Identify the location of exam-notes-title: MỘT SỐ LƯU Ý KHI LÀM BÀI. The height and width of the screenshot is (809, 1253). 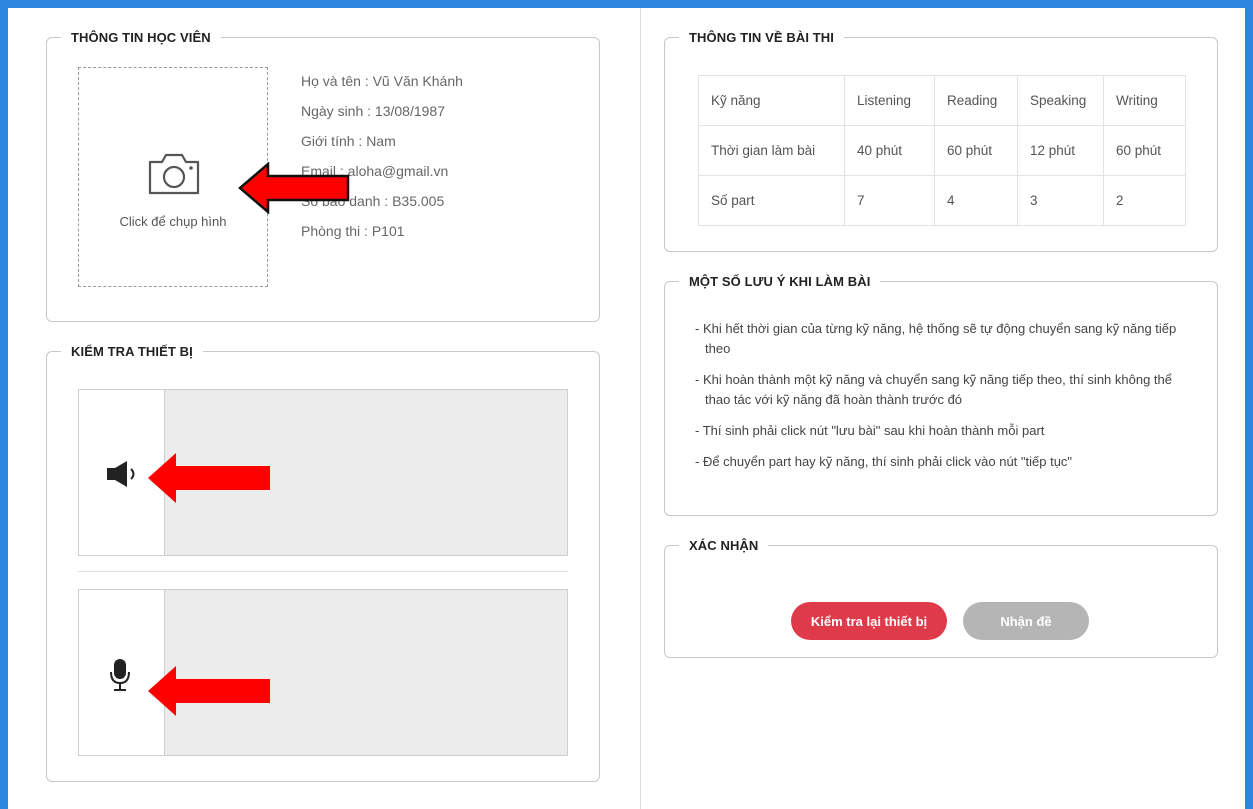
(780, 281).